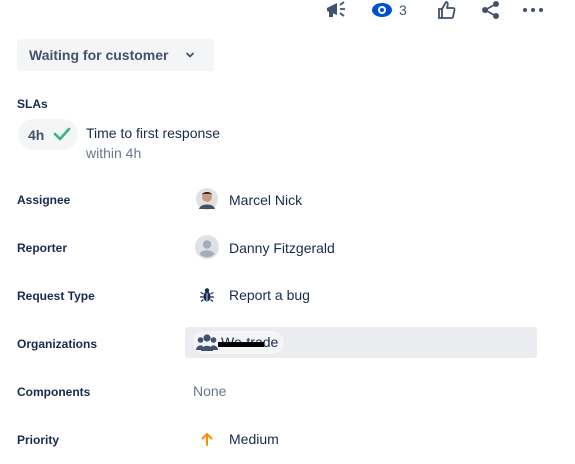  I want to click on more-actions-button, so click(533, 10).